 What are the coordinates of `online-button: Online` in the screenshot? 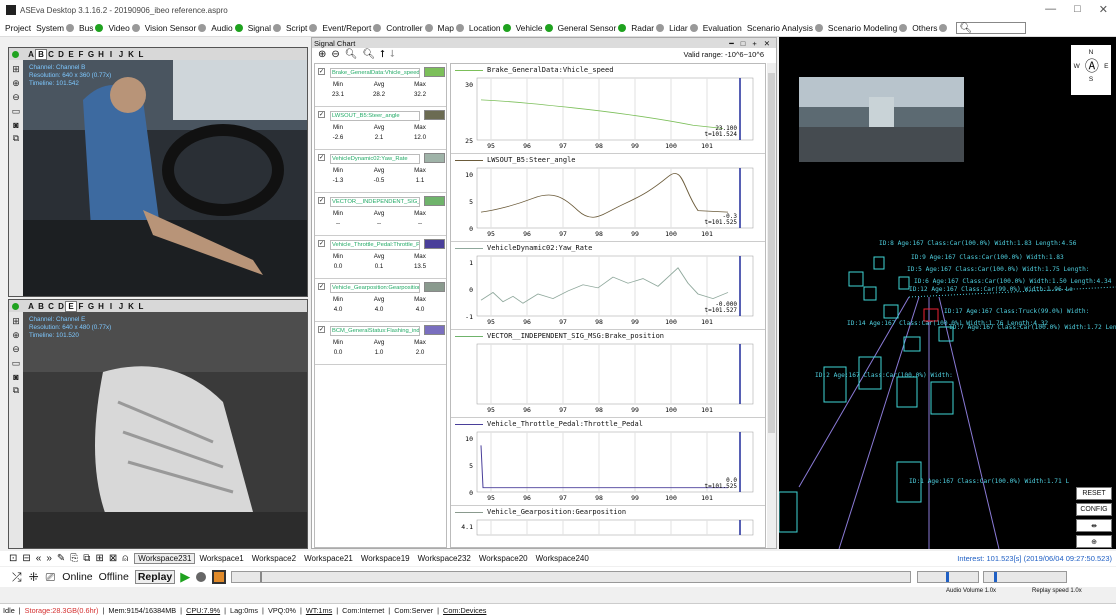 It's located at (77, 577).